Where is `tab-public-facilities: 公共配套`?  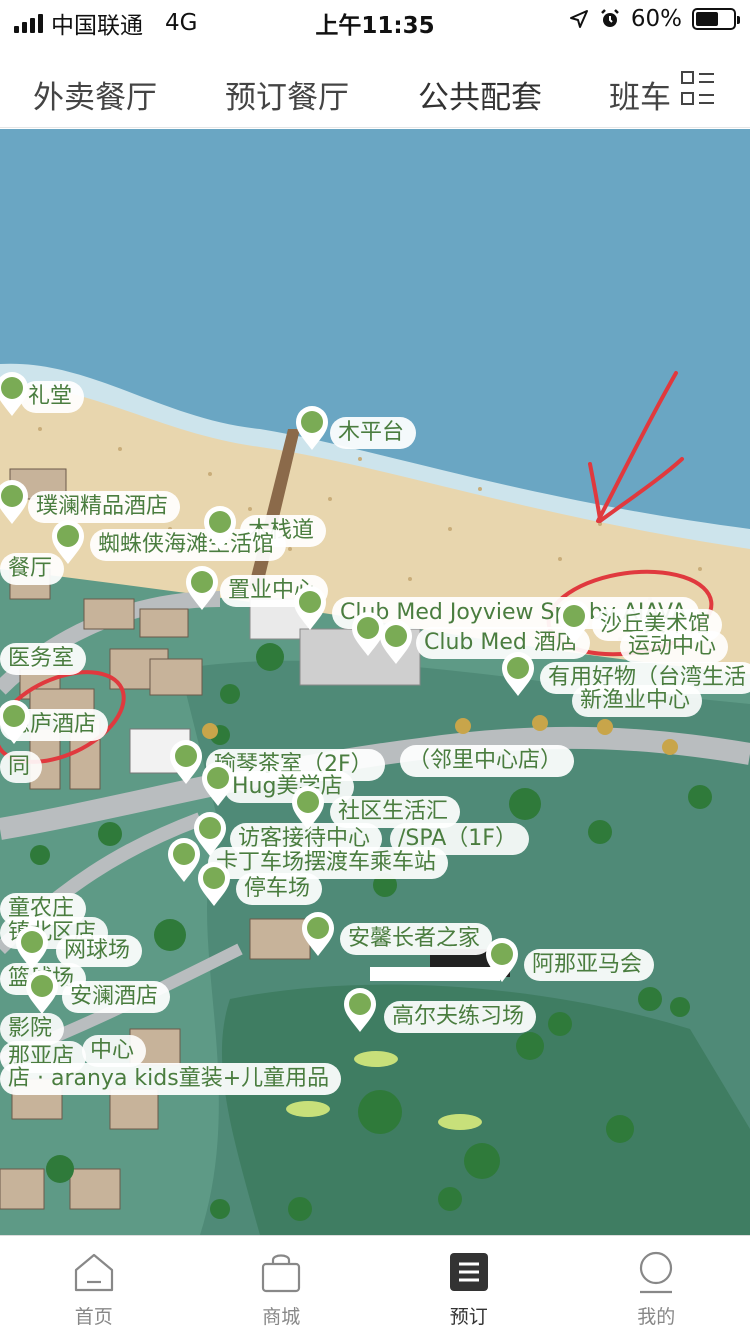
tab-public-facilities: 公共配套 is located at coordinates (480, 102).